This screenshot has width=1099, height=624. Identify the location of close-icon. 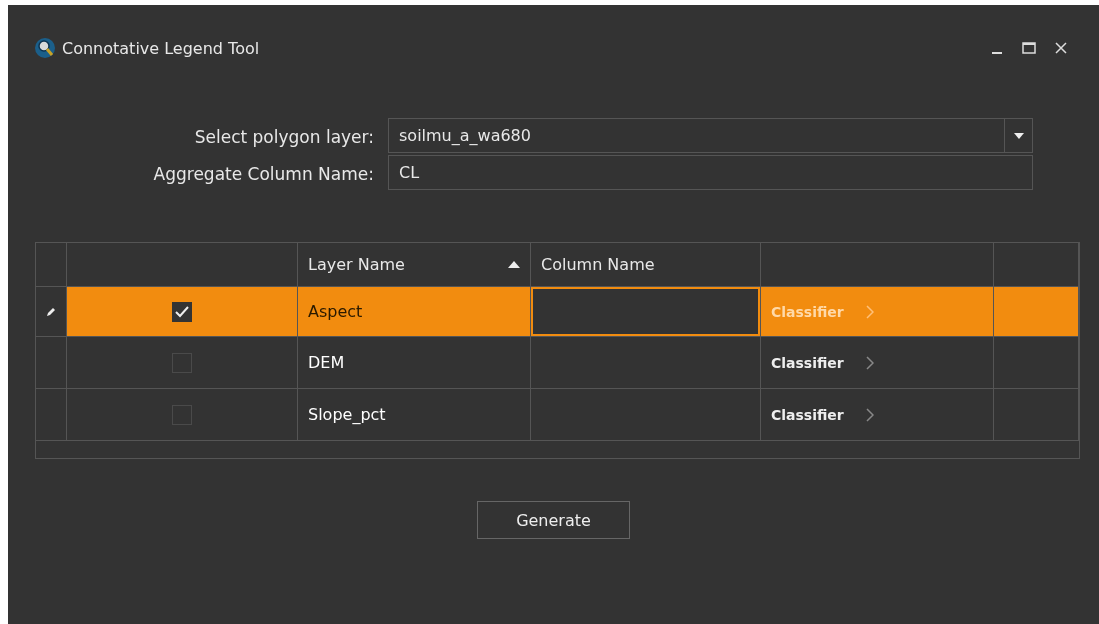
(1061, 48).